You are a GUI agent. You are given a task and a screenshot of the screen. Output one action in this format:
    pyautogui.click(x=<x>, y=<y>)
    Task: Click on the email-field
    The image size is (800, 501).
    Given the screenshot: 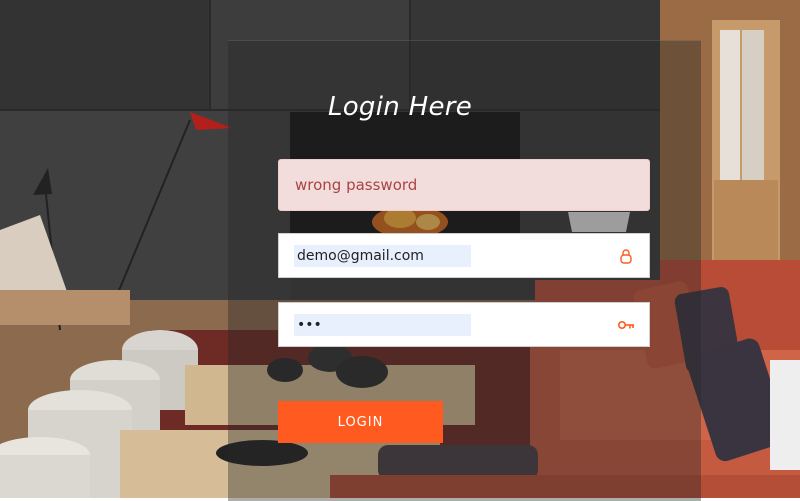 What is the action you would take?
    pyautogui.click(x=464, y=255)
    